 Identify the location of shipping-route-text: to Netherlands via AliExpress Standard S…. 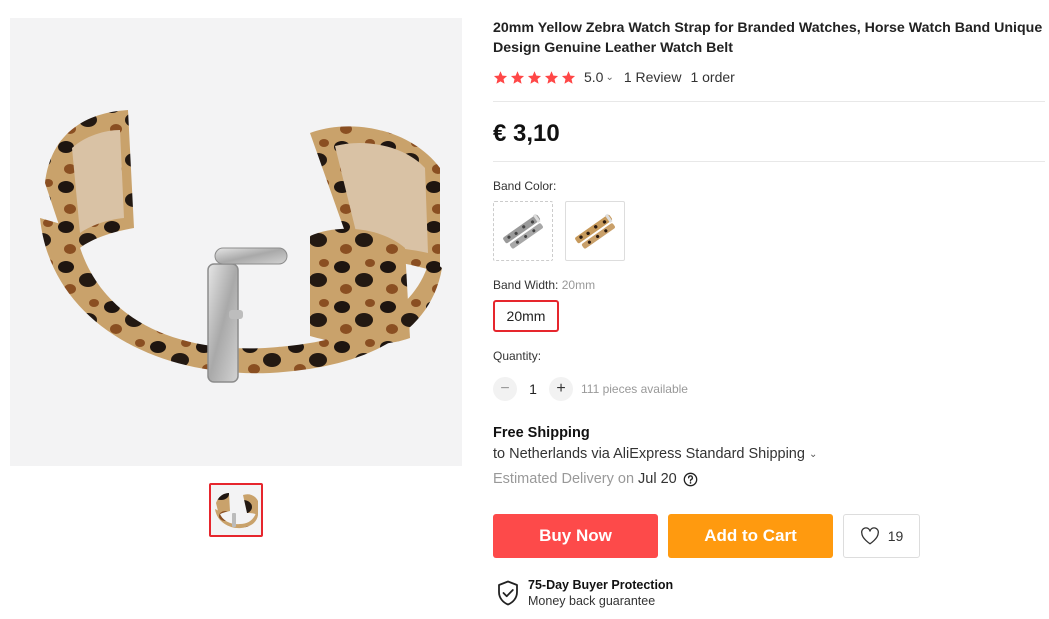
(649, 454).